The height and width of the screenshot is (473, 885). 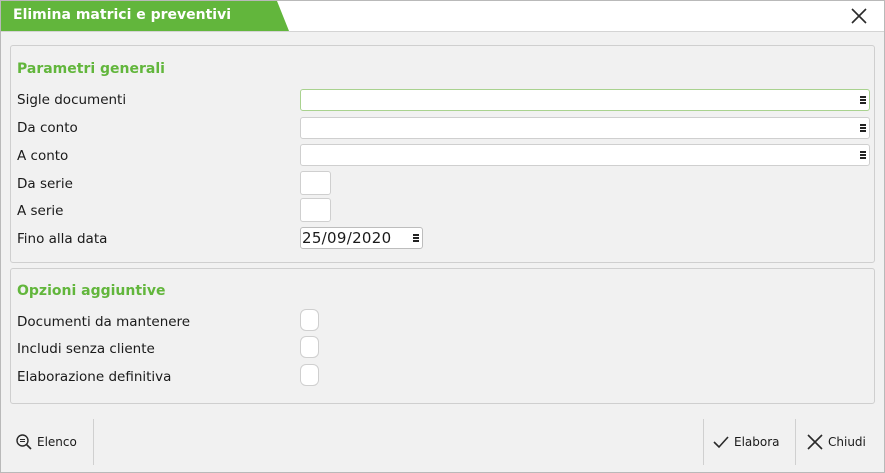 I want to click on fino-alla-data-value: 25/09/2020, so click(x=347, y=238).